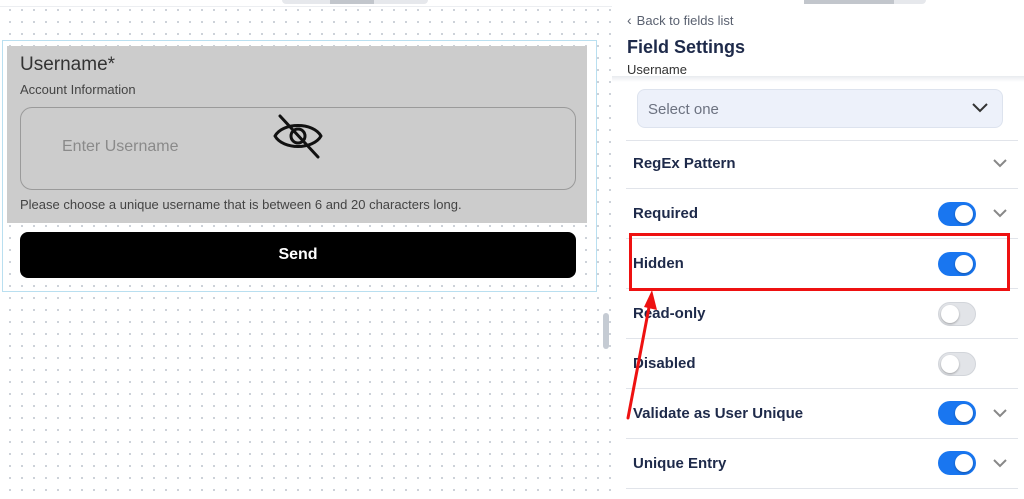 This screenshot has height=499, width=1024. I want to click on unique-entry-toggle, so click(957, 463).